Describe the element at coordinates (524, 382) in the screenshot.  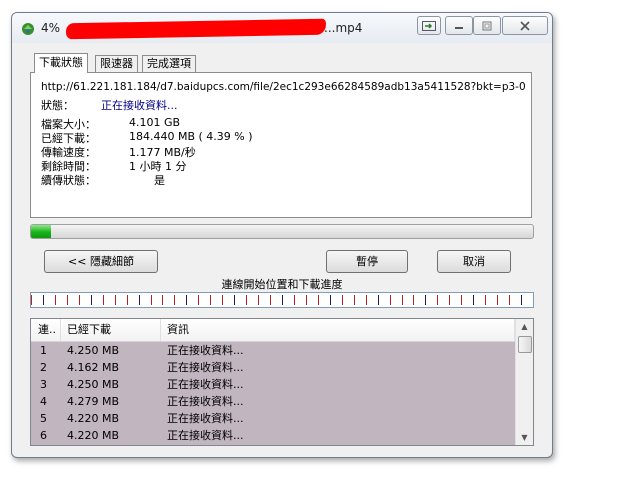
I see `connections-scrollbar: ▲ ▼` at that location.